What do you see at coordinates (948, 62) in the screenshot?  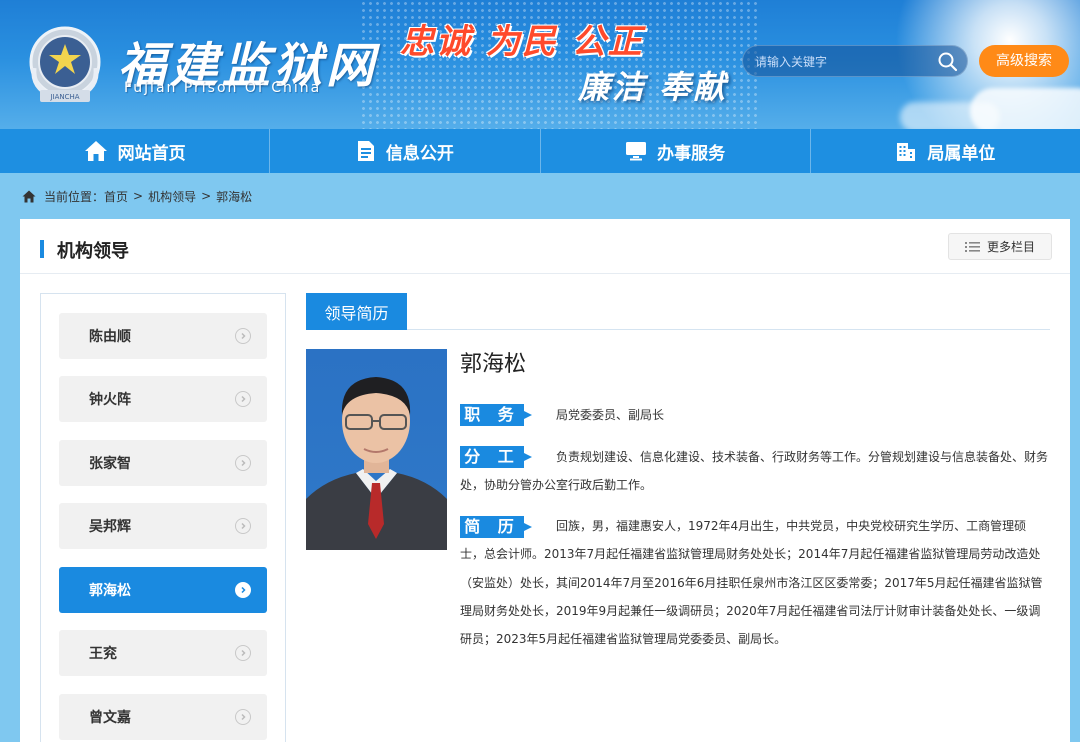 I see `search-icon` at bounding box center [948, 62].